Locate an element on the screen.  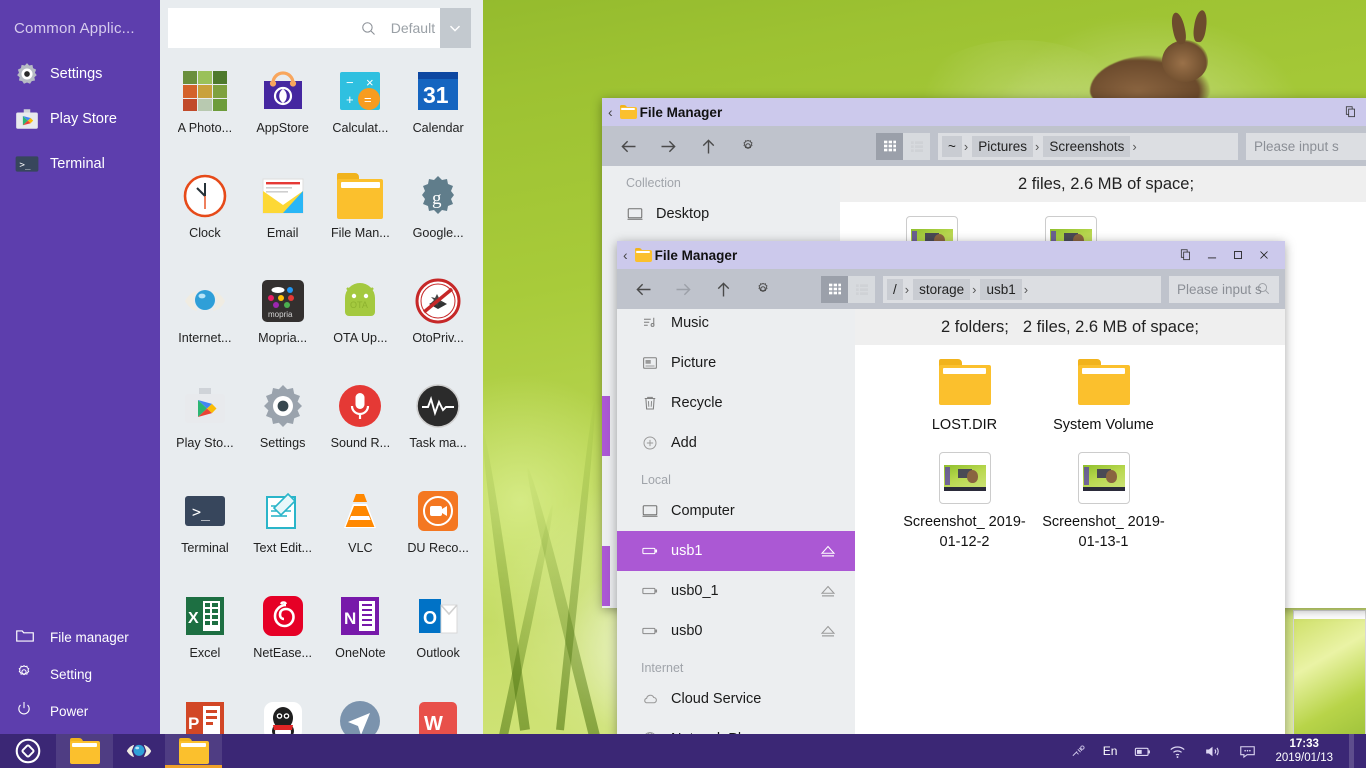
battery-icon is located at coordinates (1142, 751).